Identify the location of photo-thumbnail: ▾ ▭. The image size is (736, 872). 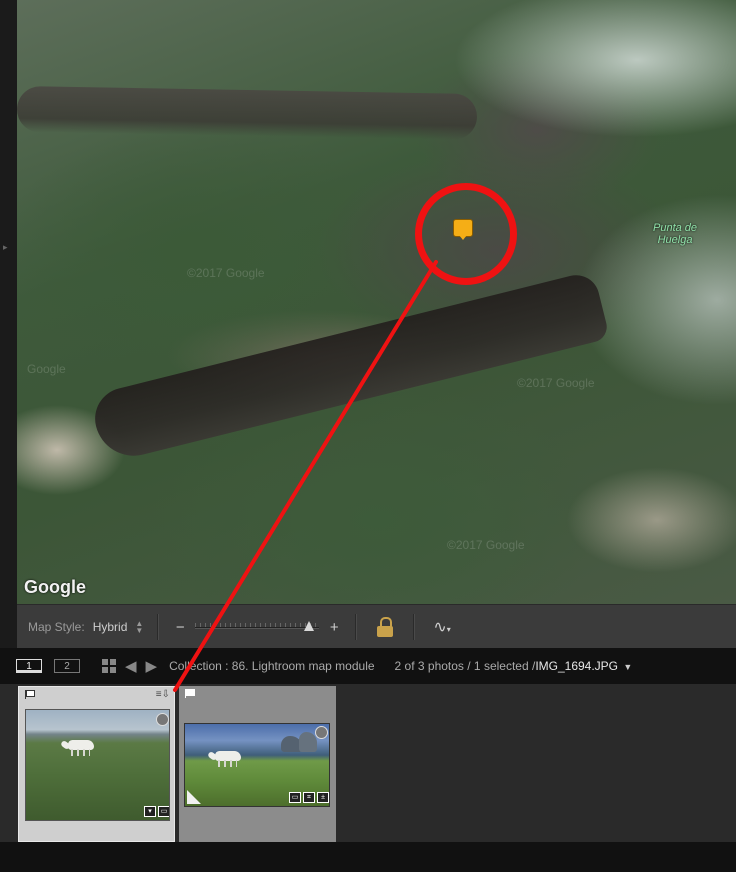
(97, 765).